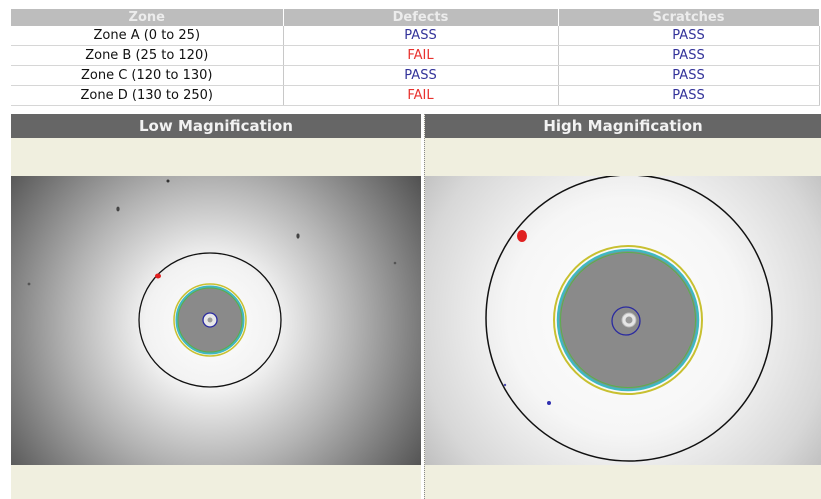 Image resolution: width=821 pixels, height=499 pixels. Describe the element at coordinates (629, 320) in the screenshot. I see `core-inner` at that location.